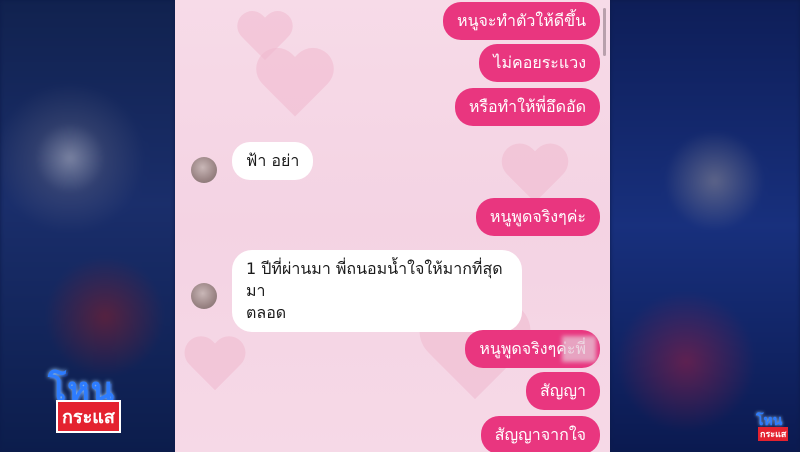 The height and width of the screenshot is (452, 800). Describe the element at coordinates (266, 312) in the screenshot. I see `incoming-message-line: ตลอด` at that location.